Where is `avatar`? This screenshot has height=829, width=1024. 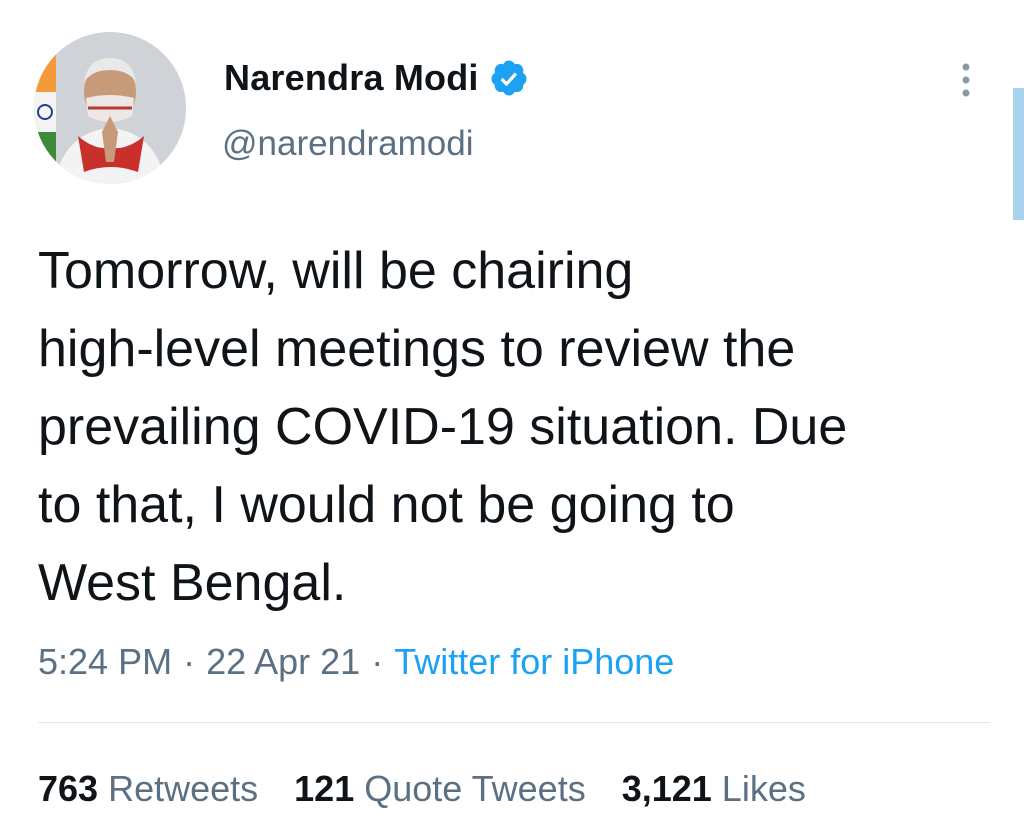 avatar is located at coordinates (110, 108).